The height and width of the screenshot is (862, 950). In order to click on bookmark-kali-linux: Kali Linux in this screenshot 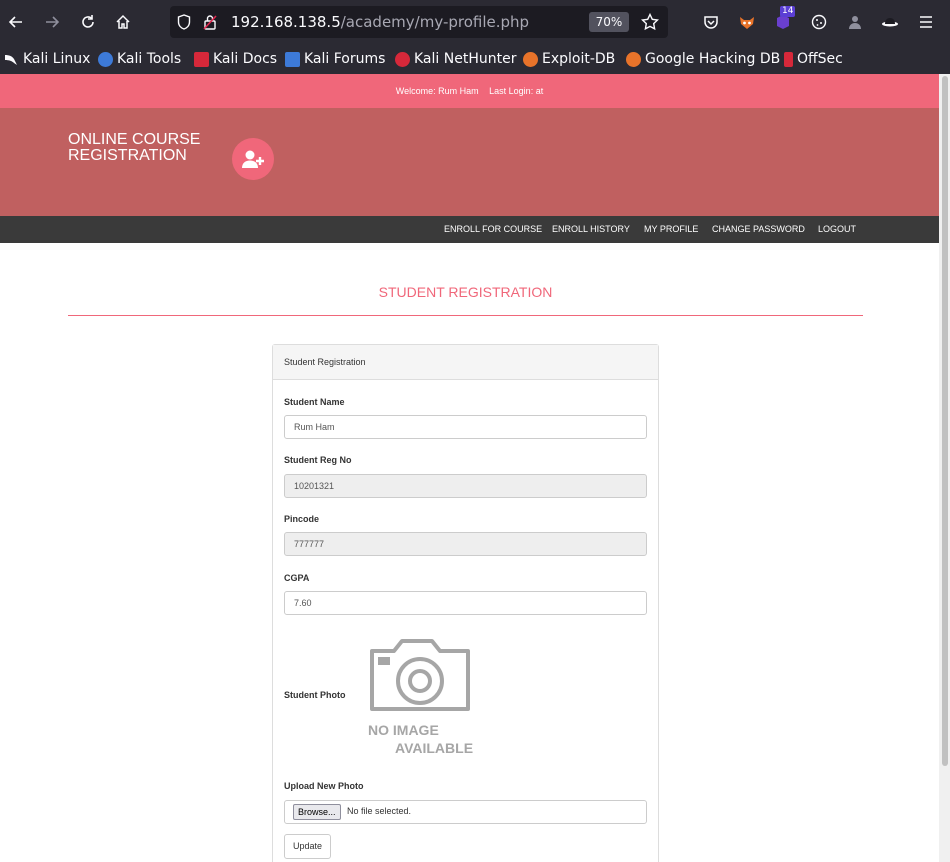, I will do `click(47, 59)`.